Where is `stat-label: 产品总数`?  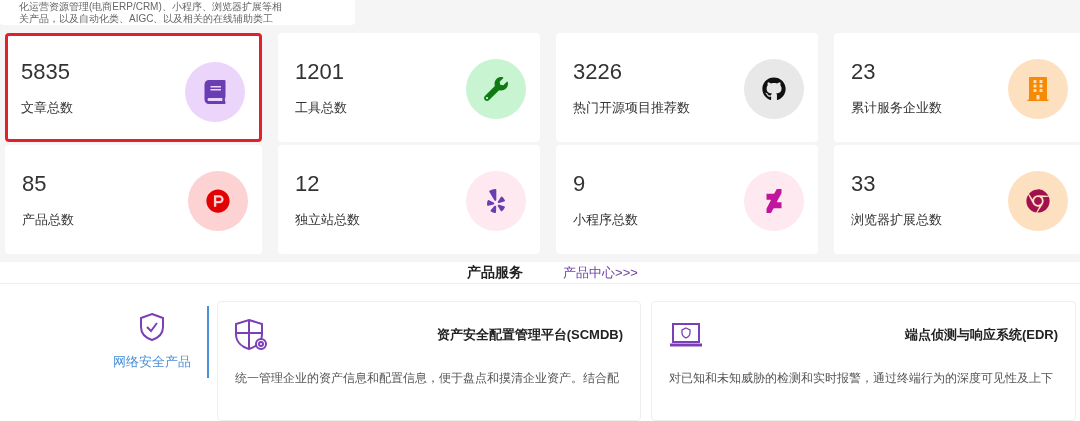 stat-label: 产品总数 is located at coordinates (48, 220).